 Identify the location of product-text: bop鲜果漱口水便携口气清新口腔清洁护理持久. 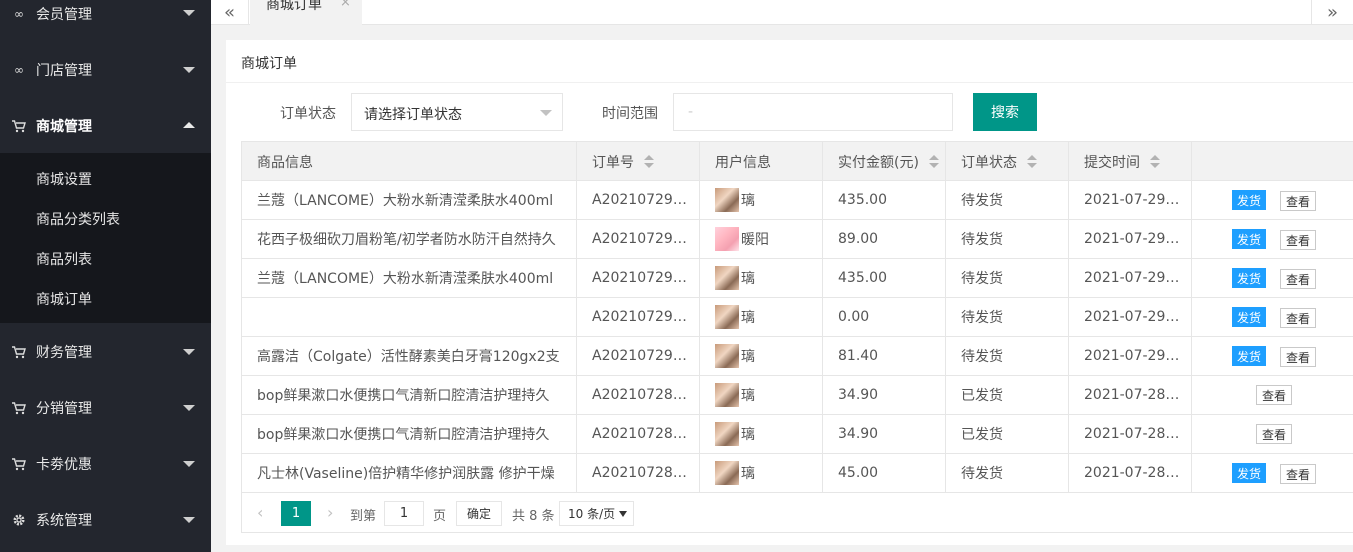
(403, 435).